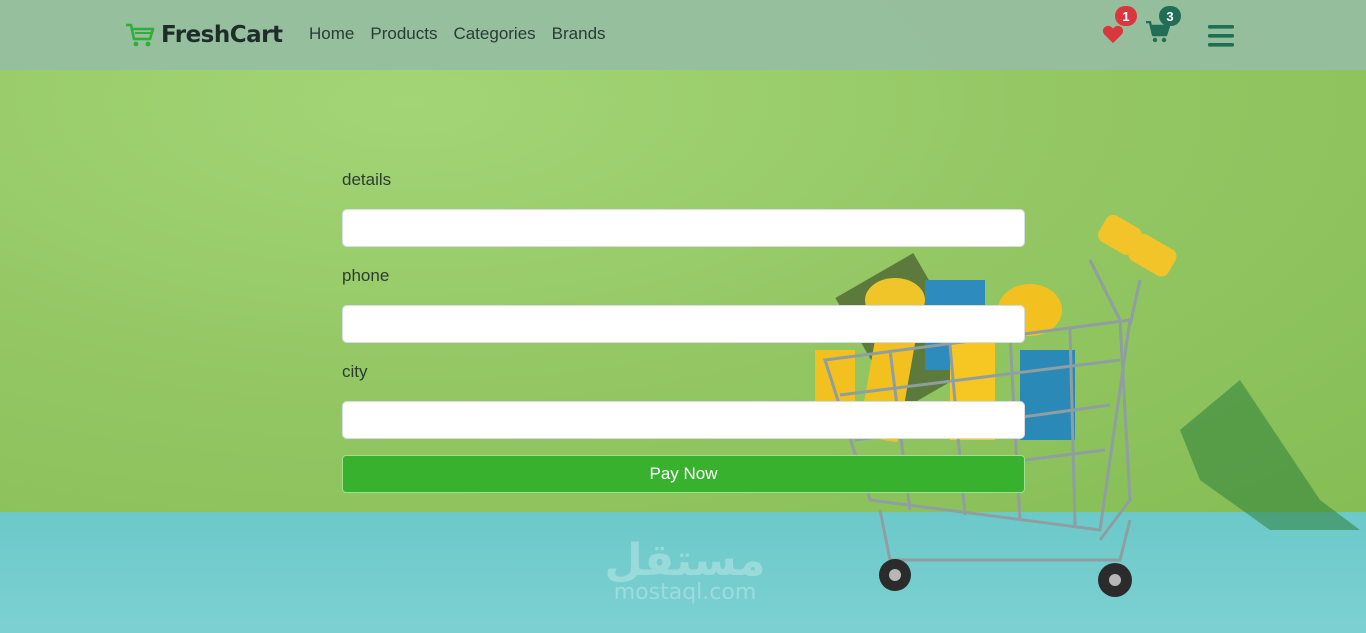 The height and width of the screenshot is (633, 1366). I want to click on nav-link-products: Products, so click(403, 34).